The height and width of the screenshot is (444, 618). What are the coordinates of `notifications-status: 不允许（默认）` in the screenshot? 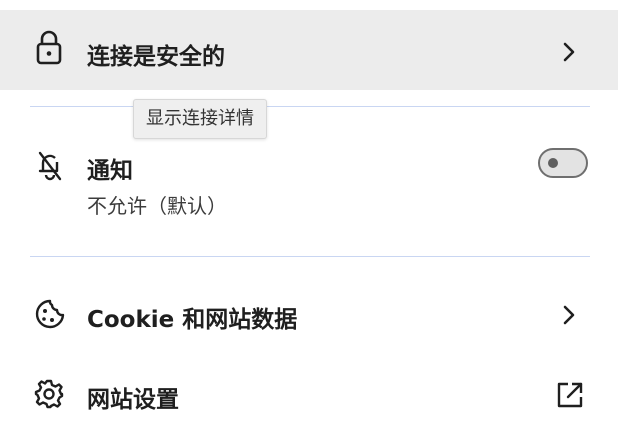 It's located at (157, 206).